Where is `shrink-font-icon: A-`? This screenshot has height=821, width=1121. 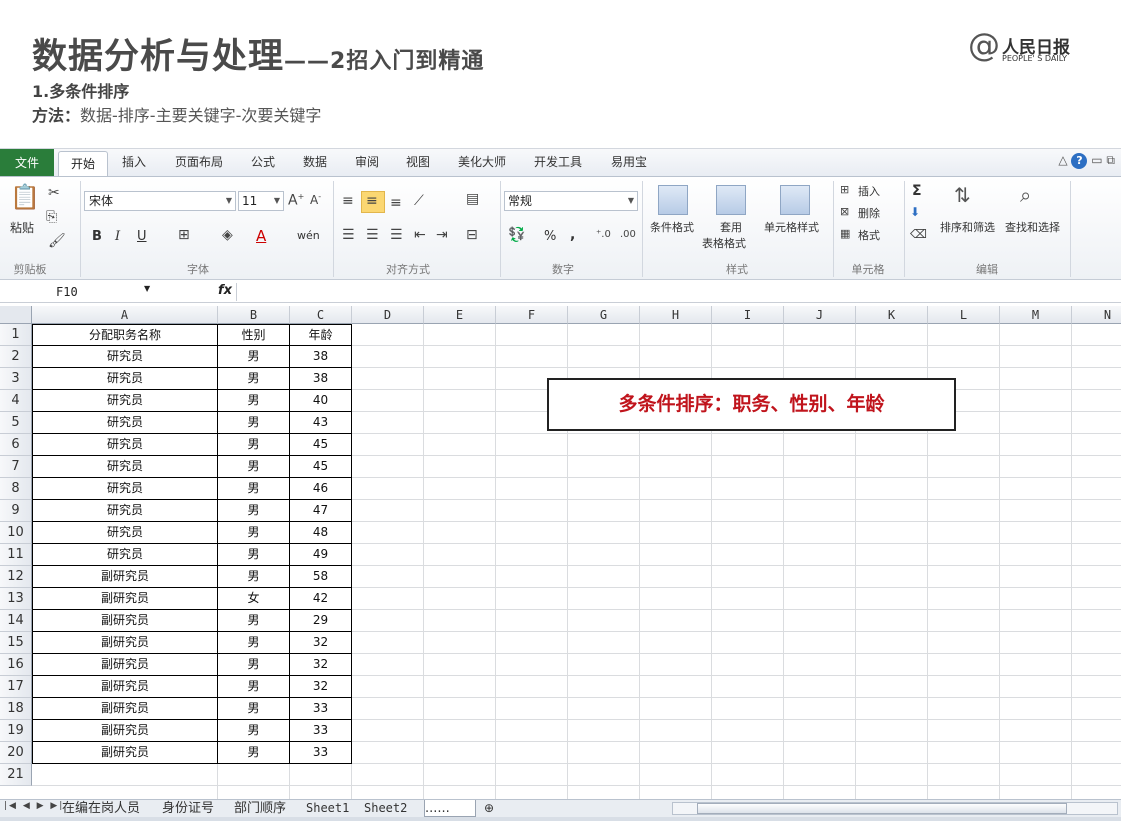
shrink-font-icon: A- is located at coordinates (315, 199).